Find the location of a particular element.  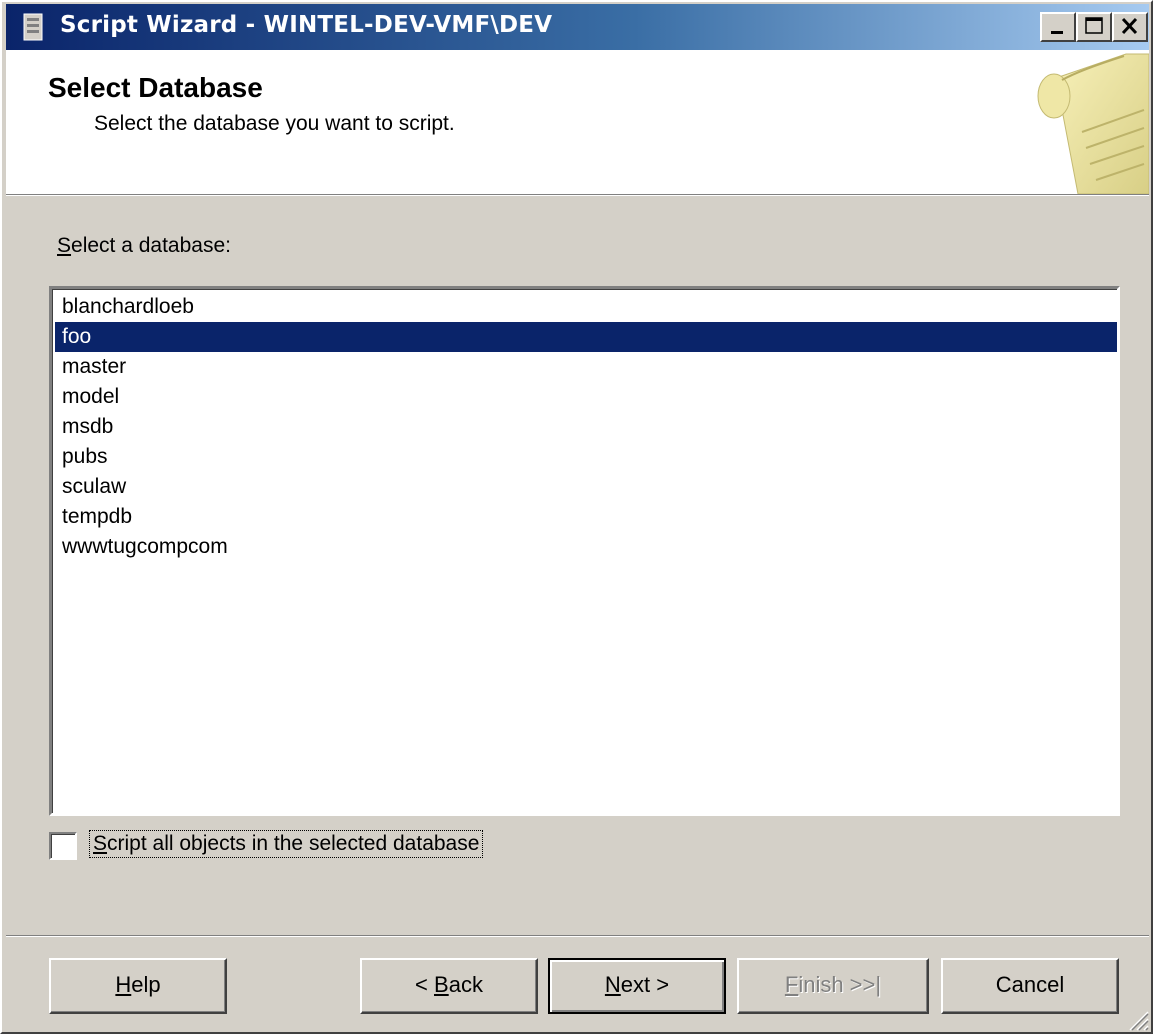

list-item: model is located at coordinates (586, 397).